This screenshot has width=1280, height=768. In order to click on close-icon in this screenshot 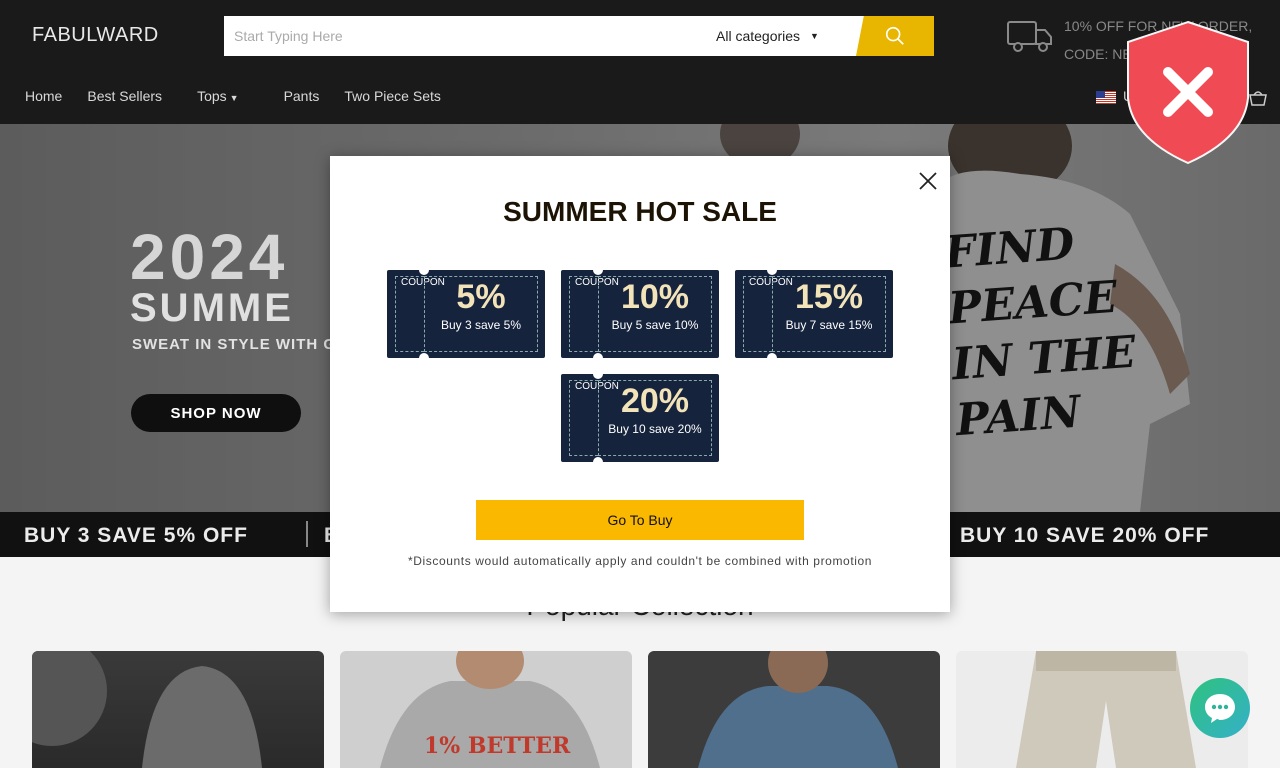, I will do `click(928, 181)`.